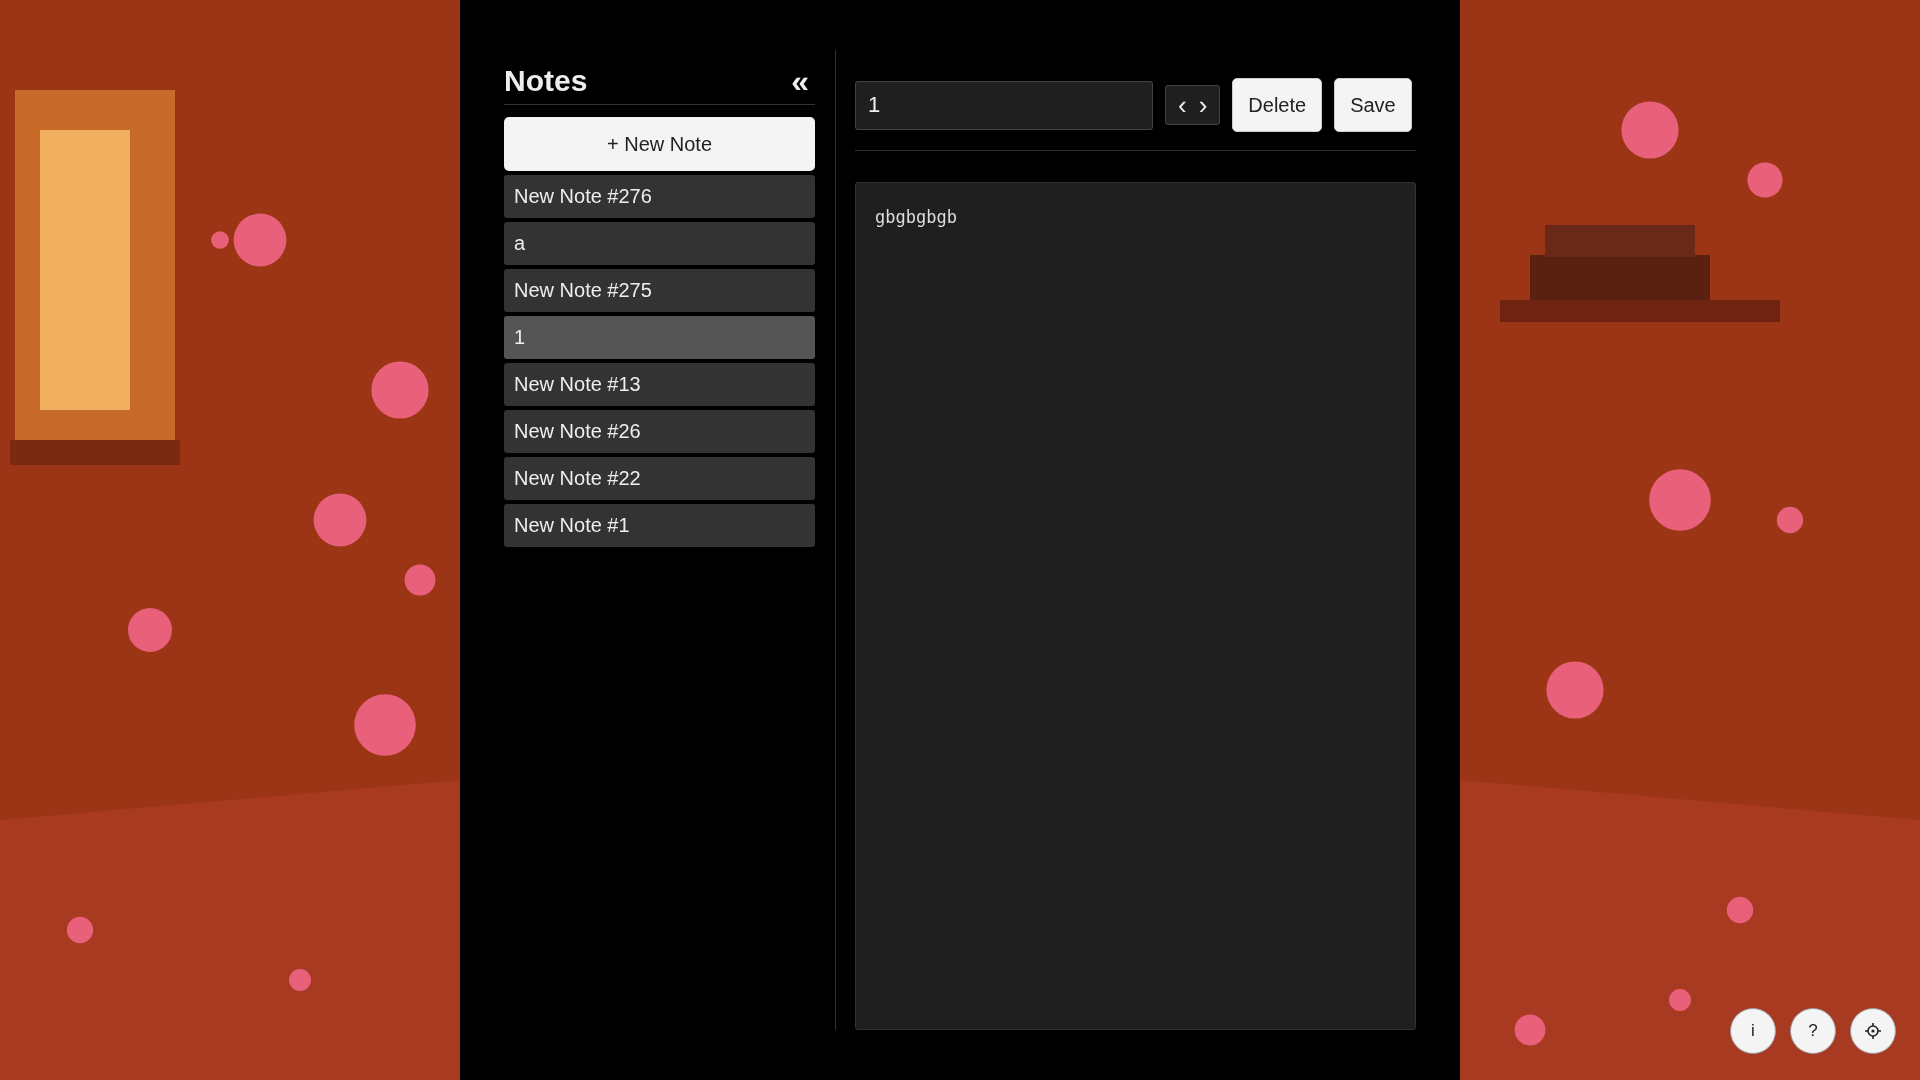 The height and width of the screenshot is (1080, 1920). What do you see at coordinates (659, 196) in the screenshot?
I see `note-item: New Note #276` at bounding box center [659, 196].